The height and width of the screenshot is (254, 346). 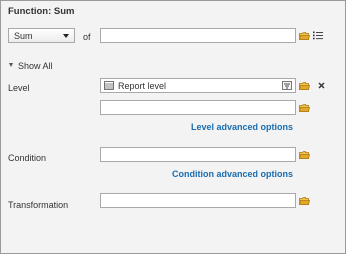 What do you see at coordinates (242, 127) in the screenshot?
I see `level-advanced-options-link: Level advanced options` at bounding box center [242, 127].